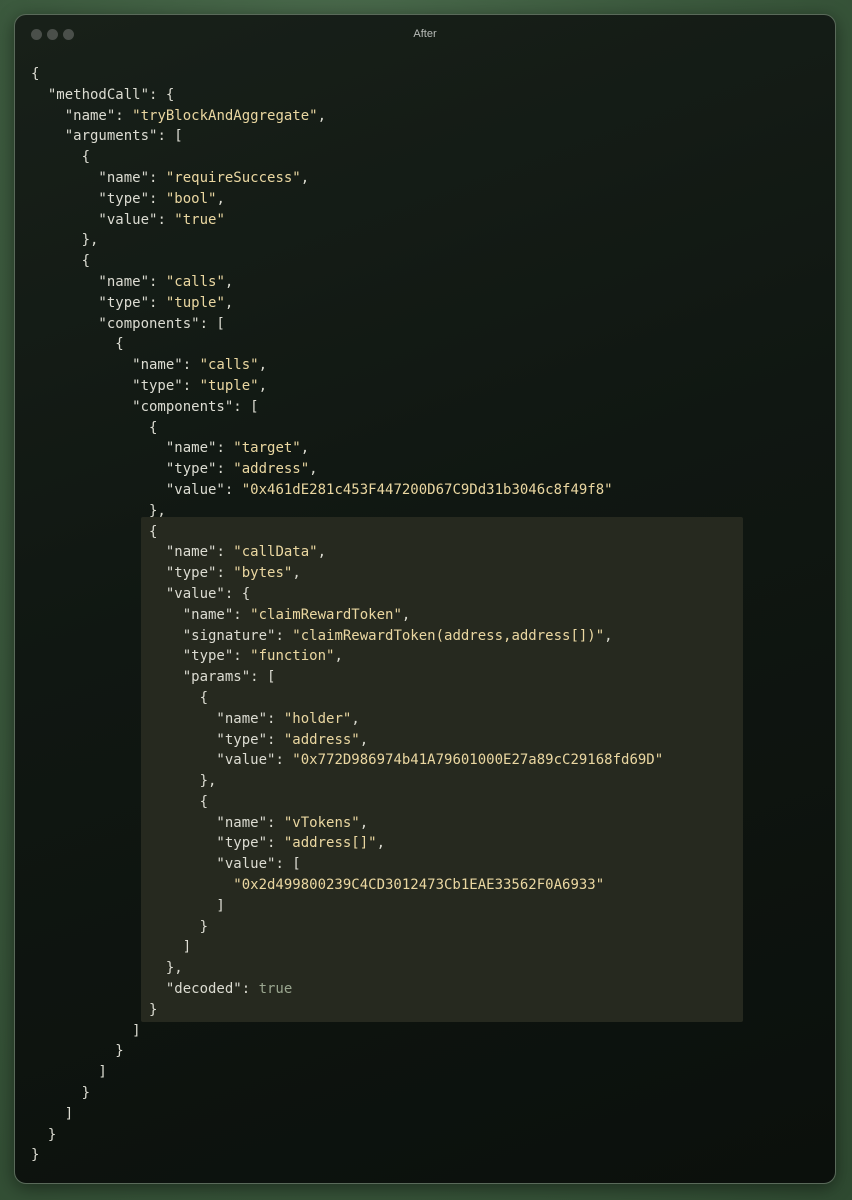  I want to click on code-line: "components": [, so click(347, 407).